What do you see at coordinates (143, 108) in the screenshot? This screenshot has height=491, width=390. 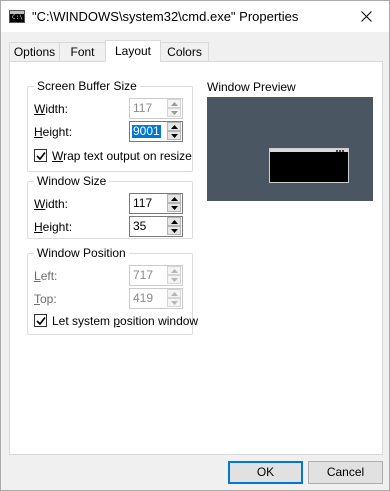 I see `buffer-width-value: 117` at bounding box center [143, 108].